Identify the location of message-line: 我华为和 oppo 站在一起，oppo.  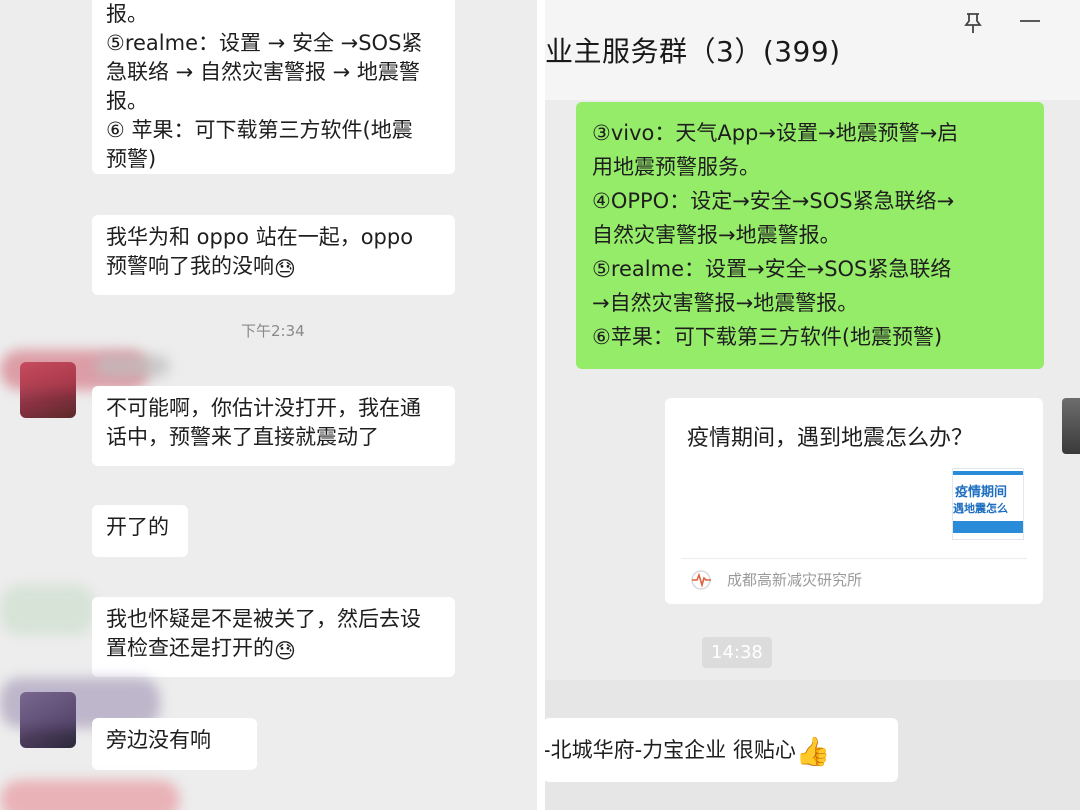
(260, 237).